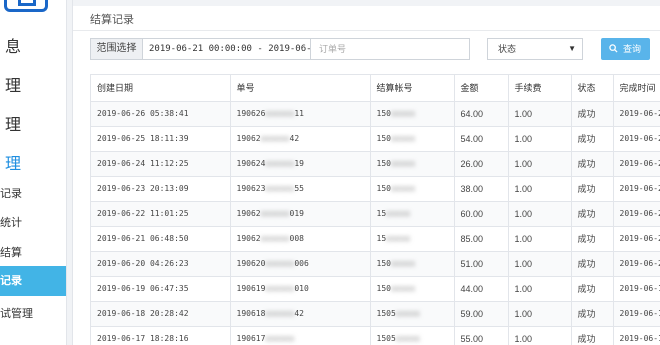 This screenshot has width=660, height=345. I want to click on amount-cell: 59.00, so click(481, 314).